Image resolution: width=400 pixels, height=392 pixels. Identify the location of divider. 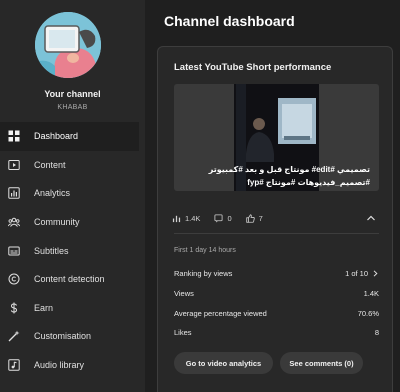
(276, 233).